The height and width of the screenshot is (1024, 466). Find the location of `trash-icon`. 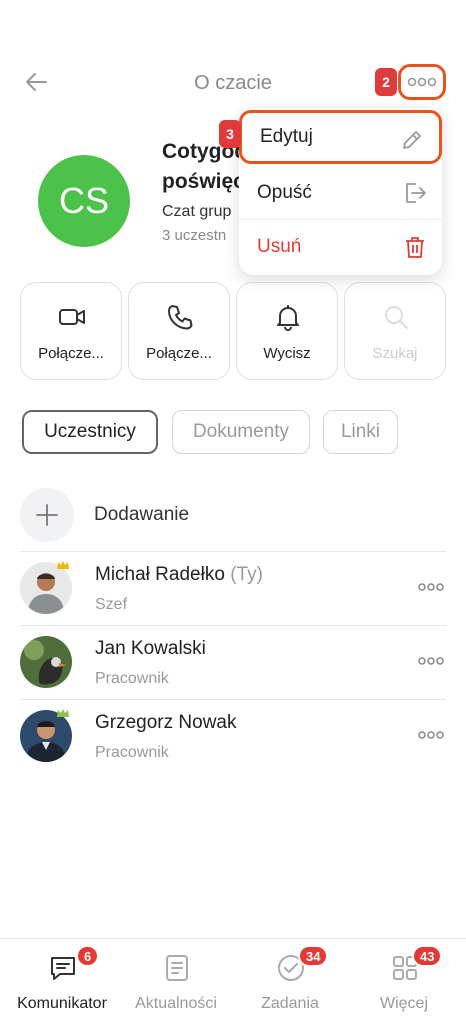

trash-icon is located at coordinates (415, 247).